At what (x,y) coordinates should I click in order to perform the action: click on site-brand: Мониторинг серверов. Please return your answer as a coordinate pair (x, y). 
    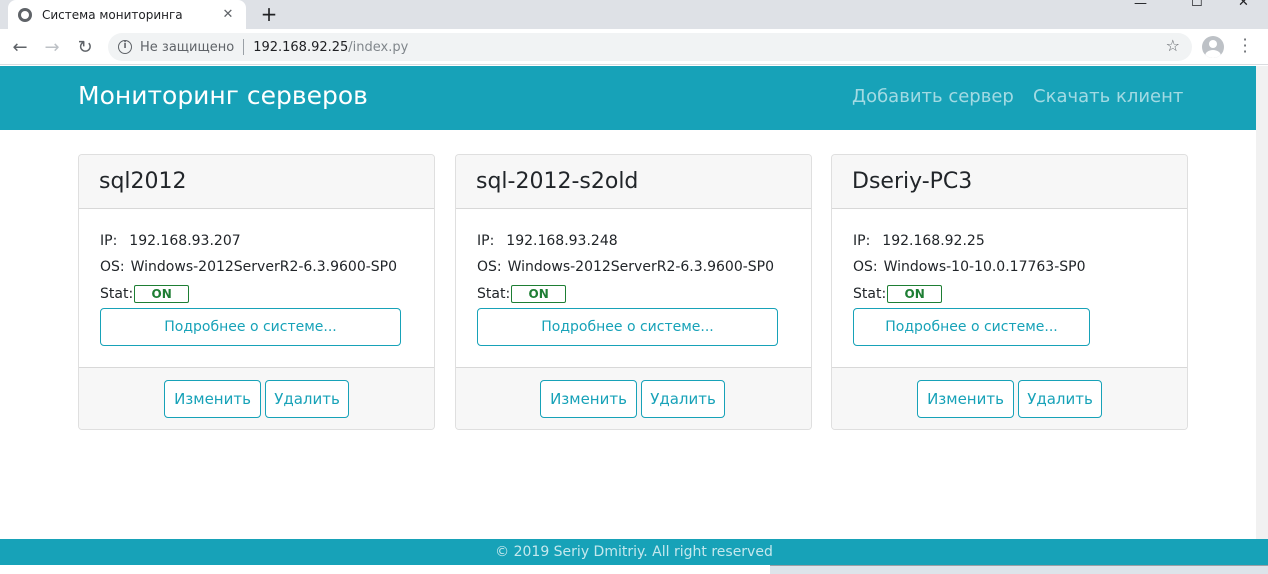
    Looking at the image, I should click on (223, 95).